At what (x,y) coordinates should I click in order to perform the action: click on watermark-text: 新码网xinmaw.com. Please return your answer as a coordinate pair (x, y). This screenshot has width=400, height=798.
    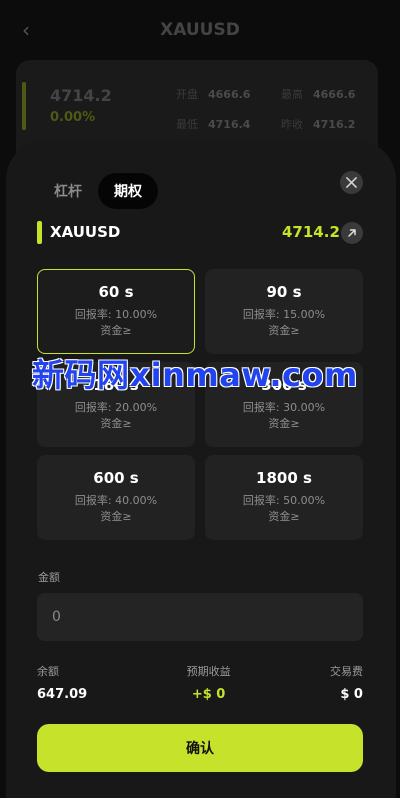
    Looking at the image, I should click on (195, 375).